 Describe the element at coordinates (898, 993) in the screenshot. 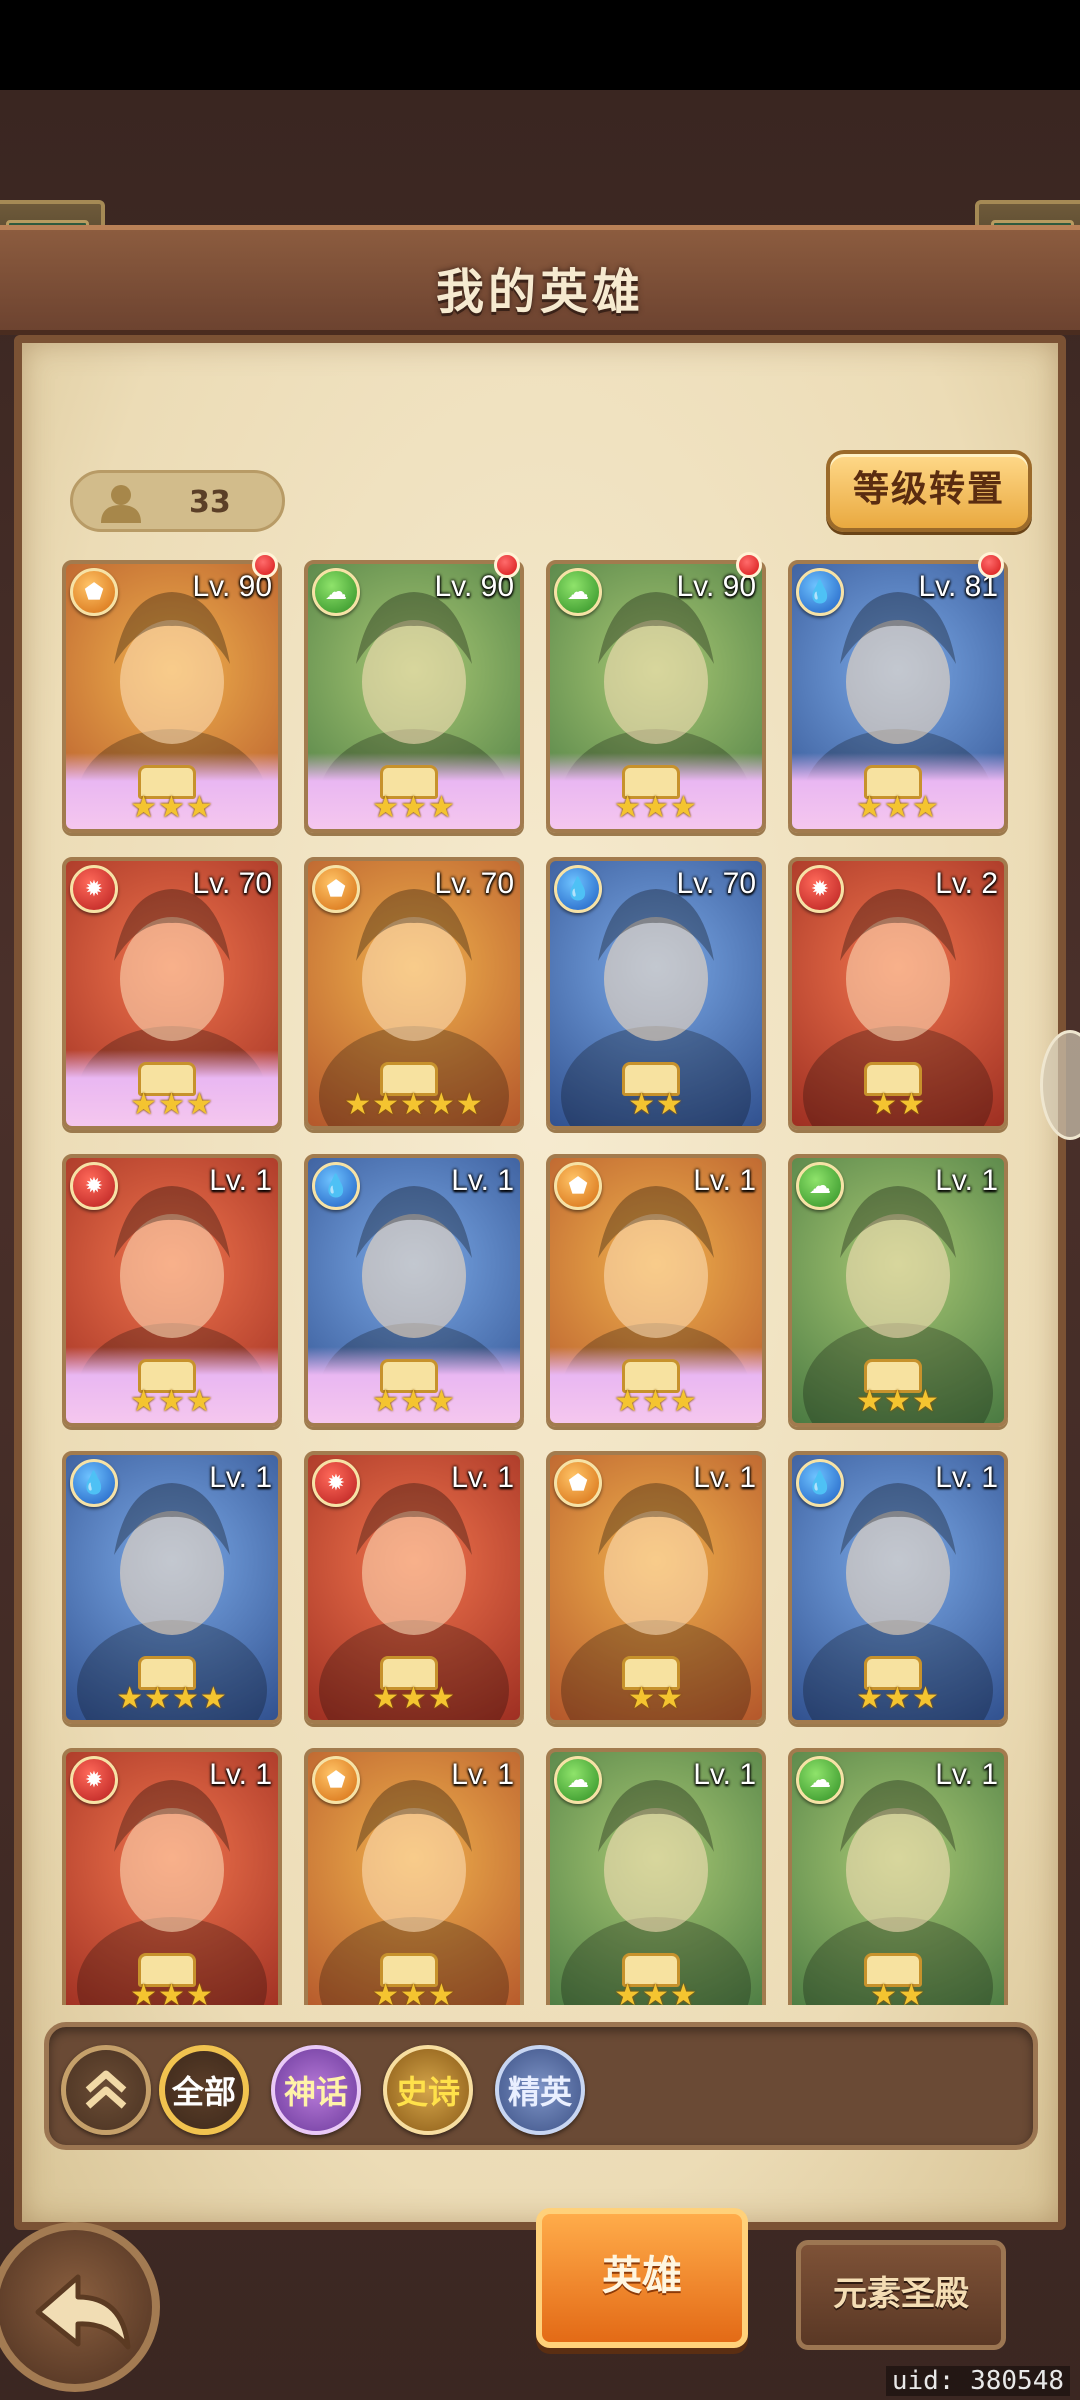

I see `hero-card: ★★ ✹ Lv. 2` at that location.